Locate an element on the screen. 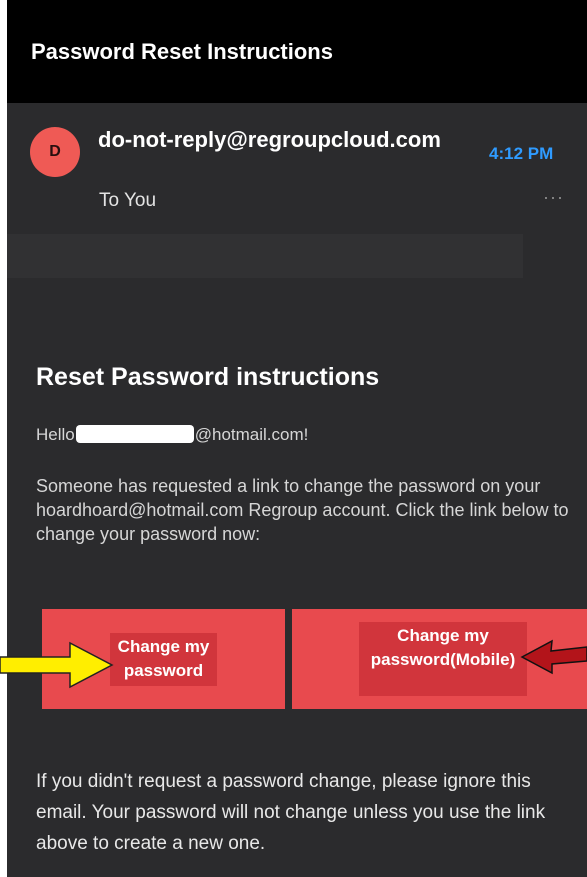  greeting-line: Hello @hotmail.com! is located at coordinates (172, 435).